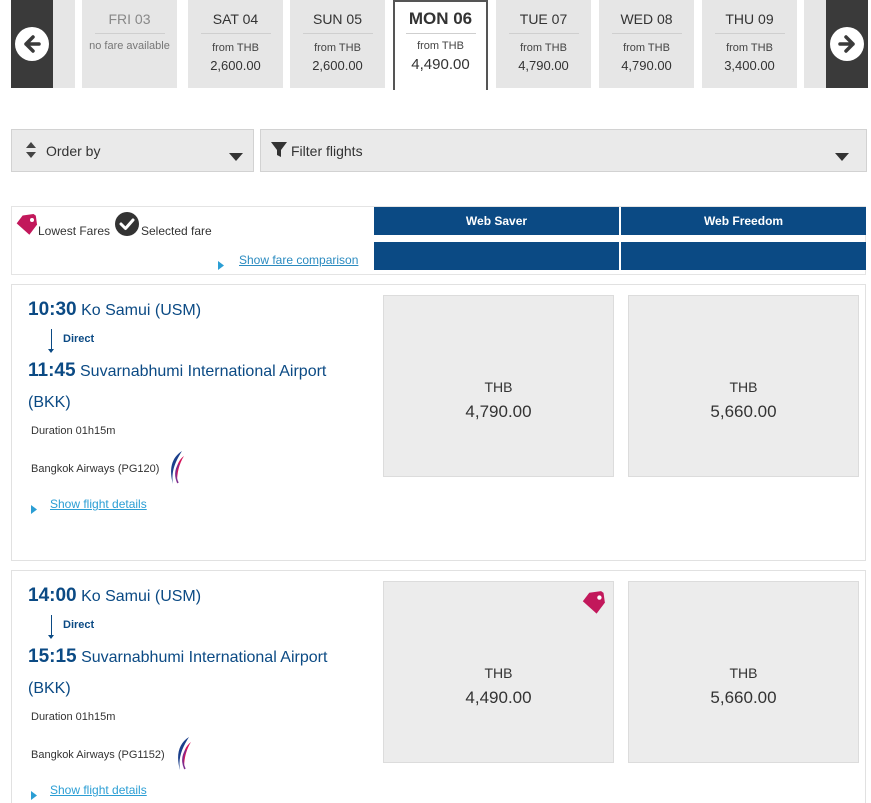 The width and height of the screenshot is (871, 803). Describe the element at coordinates (52, 370) in the screenshot. I see `arrival-time: 11:45` at that location.